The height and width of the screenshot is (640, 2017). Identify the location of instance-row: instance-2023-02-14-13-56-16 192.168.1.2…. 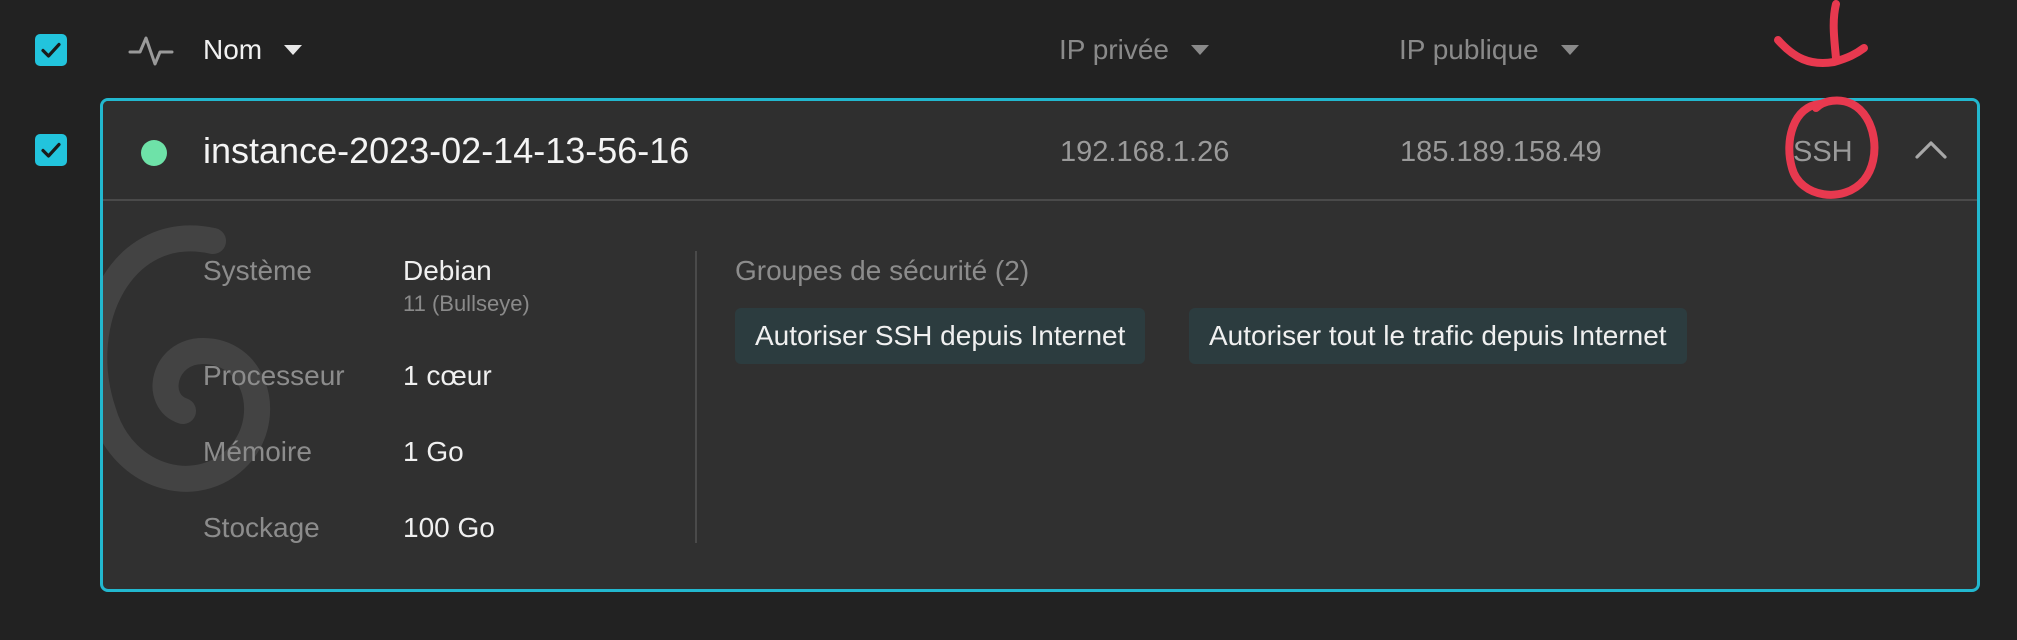
(1040, 151).